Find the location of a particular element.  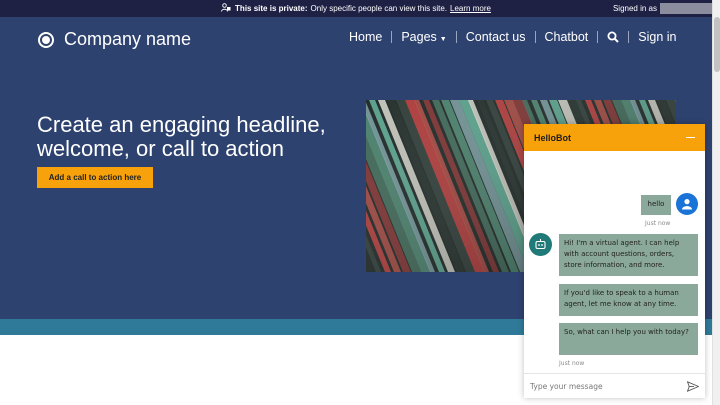

bot-message: So, what can I help you with today? is located at coordinates (628, 339).